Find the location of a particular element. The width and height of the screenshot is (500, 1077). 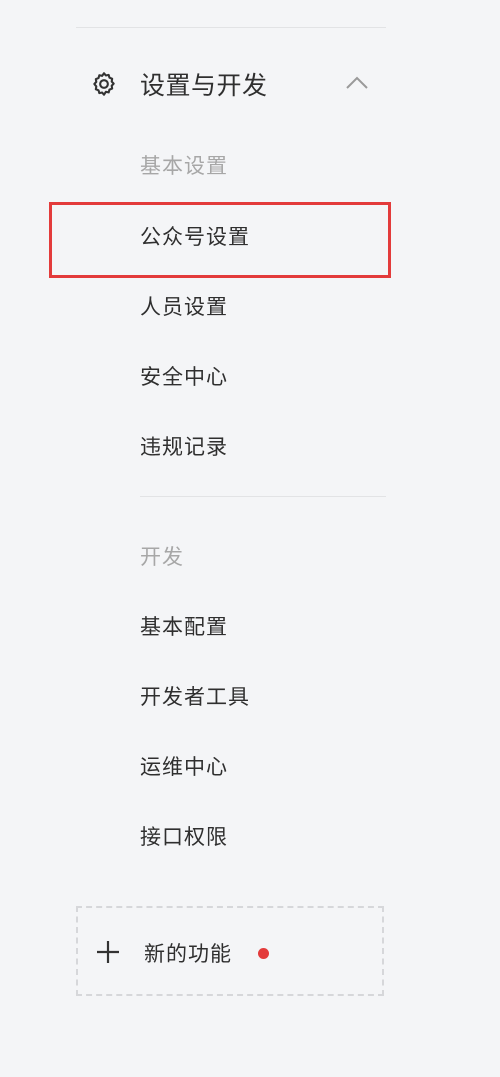

new-feature-label: 新的功能 is located at coordinates (188, 954).